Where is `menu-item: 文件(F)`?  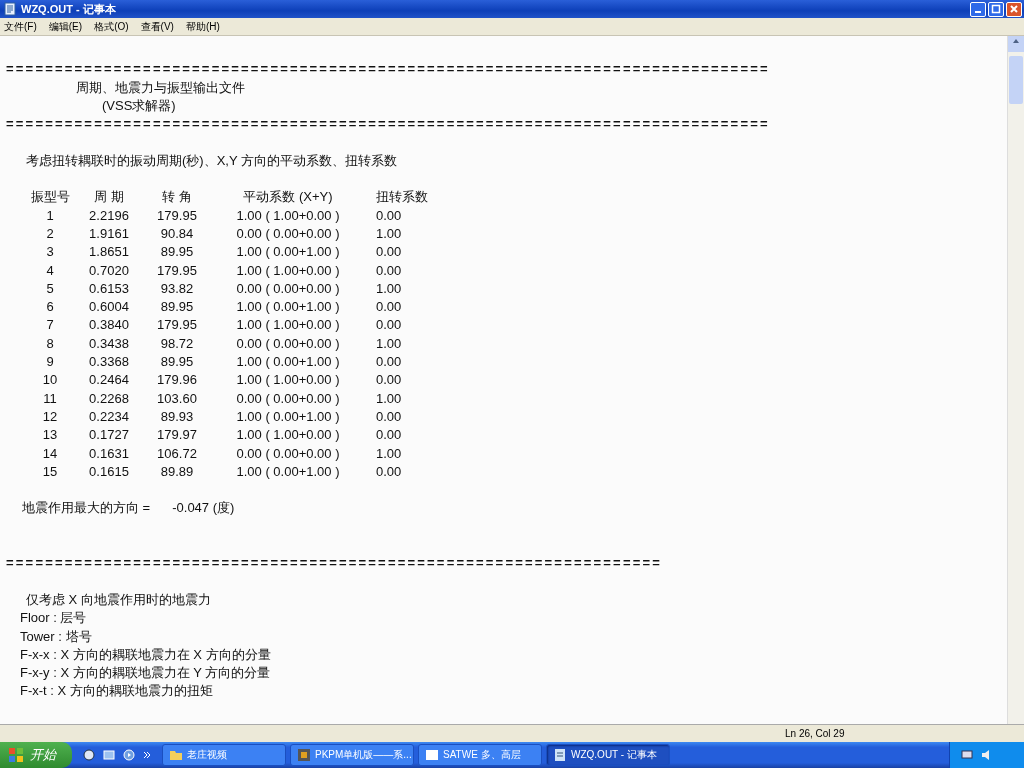
menu-item: 文件(F) is located at coordinates (20, 26).